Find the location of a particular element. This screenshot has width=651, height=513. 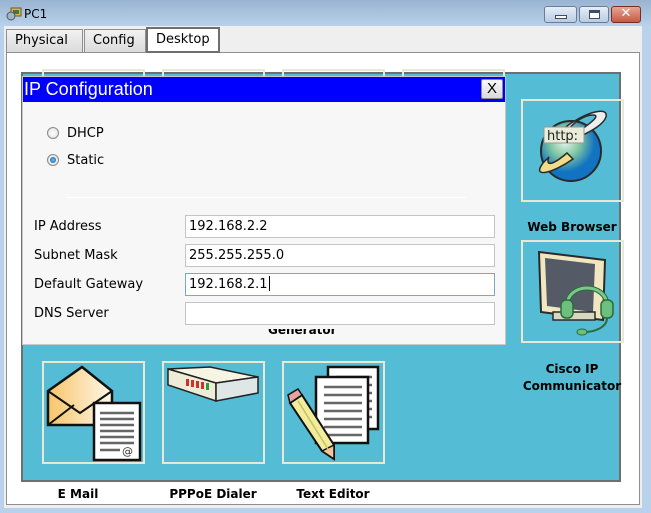

tab-physical: Physical is located at coordinates (44, 40).